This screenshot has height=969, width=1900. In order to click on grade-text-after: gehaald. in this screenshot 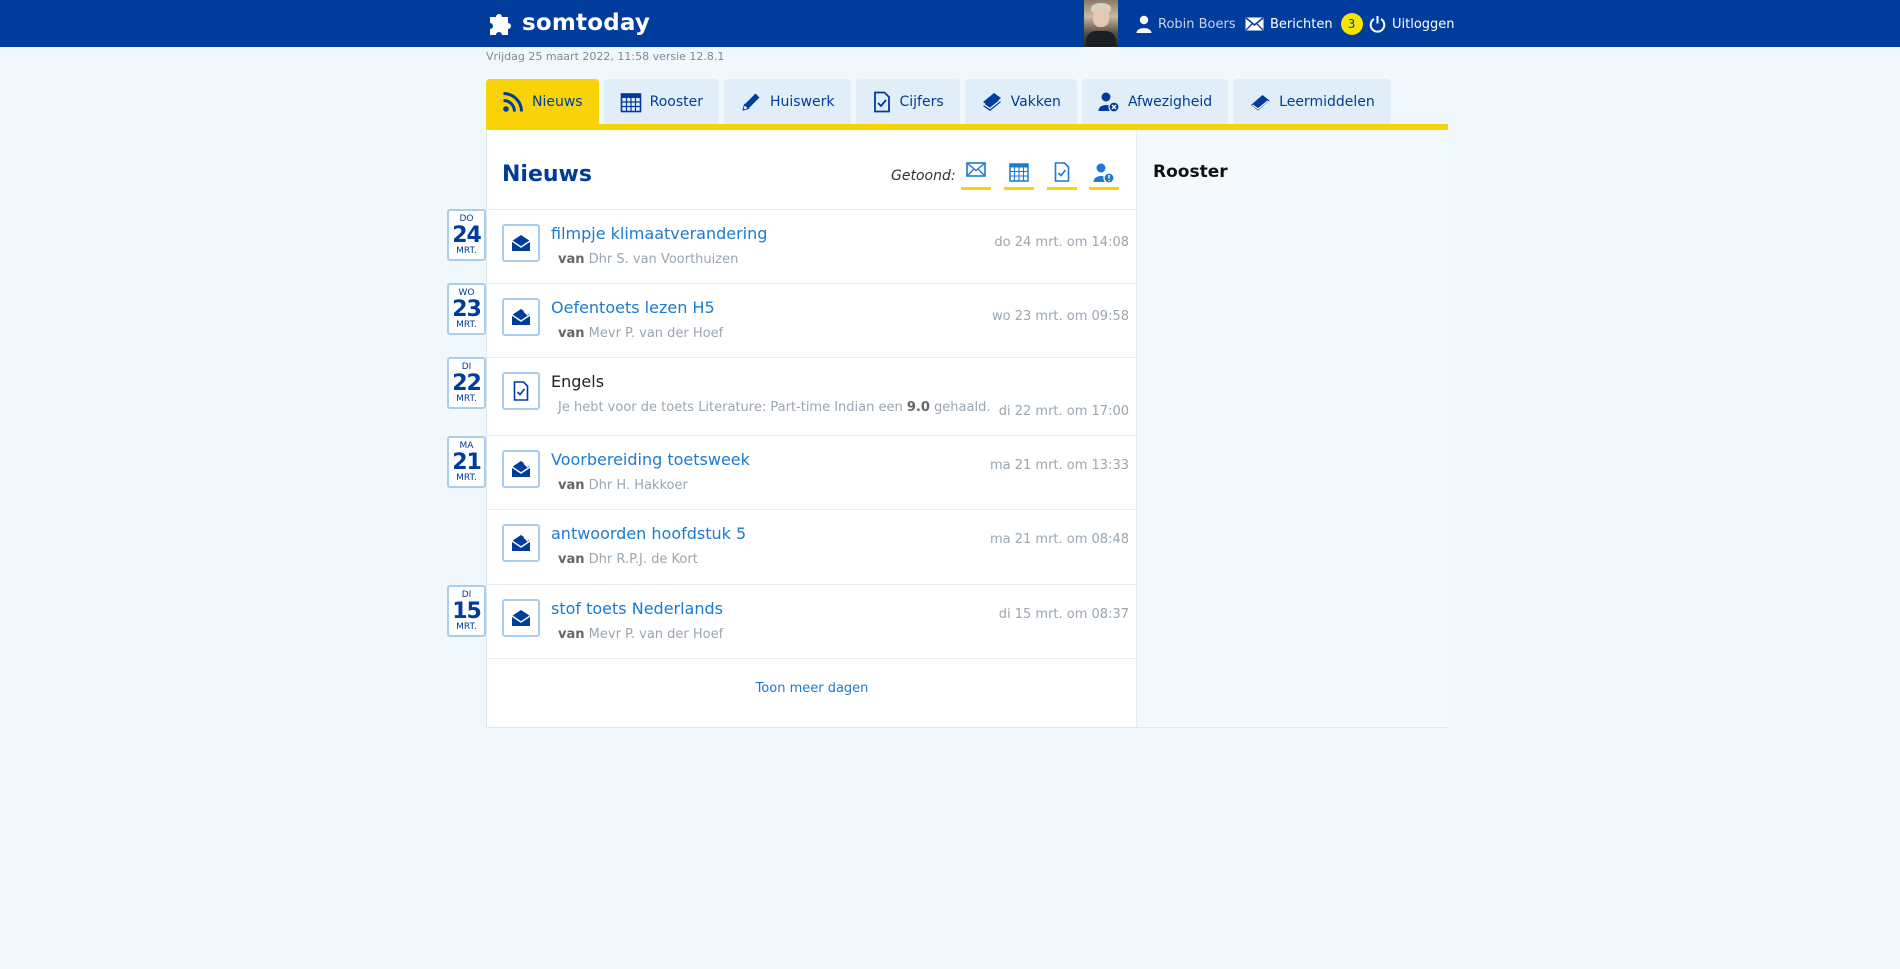, I will do `click(960, 407)`.